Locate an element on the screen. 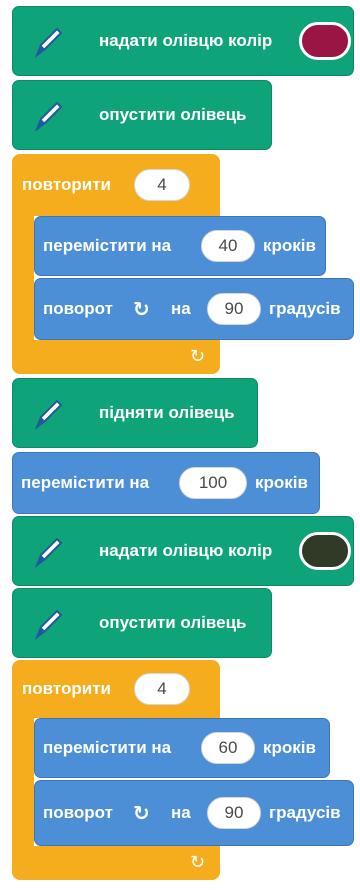 The height and width of the screenshot is (890, 360). move-steps-block: перемістити на 100 кроків is located at coordinates (166, 483).